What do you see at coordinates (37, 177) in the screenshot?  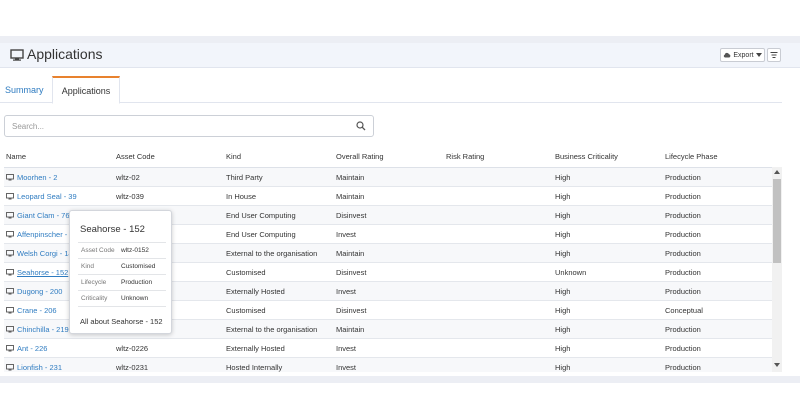 I see `app-name-link: Moorhen - 2` at bounding box center [37, 177].